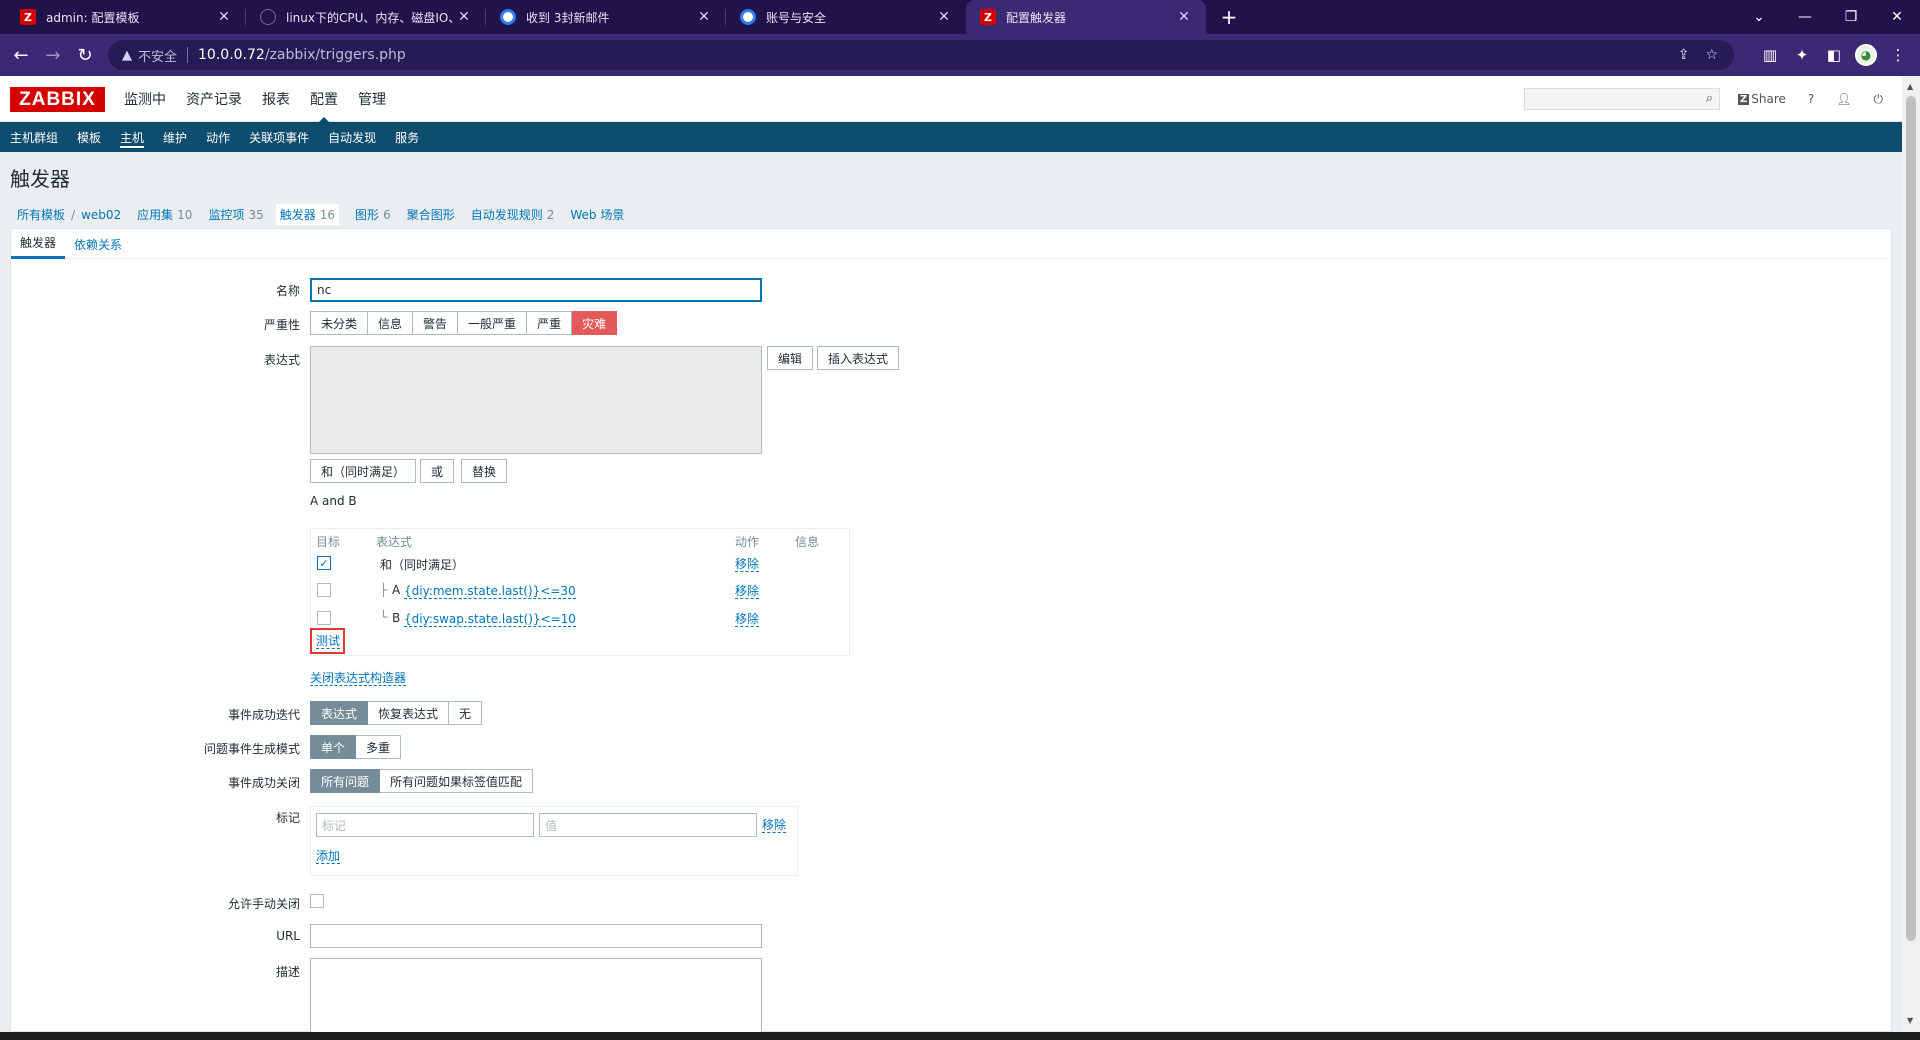 This screenshot has height=1040, width=1920. What do you see at coordinates (145, 99) in the screenshot?
I see `menu-monitoring: 监测中` at bounding box center [145, 99].